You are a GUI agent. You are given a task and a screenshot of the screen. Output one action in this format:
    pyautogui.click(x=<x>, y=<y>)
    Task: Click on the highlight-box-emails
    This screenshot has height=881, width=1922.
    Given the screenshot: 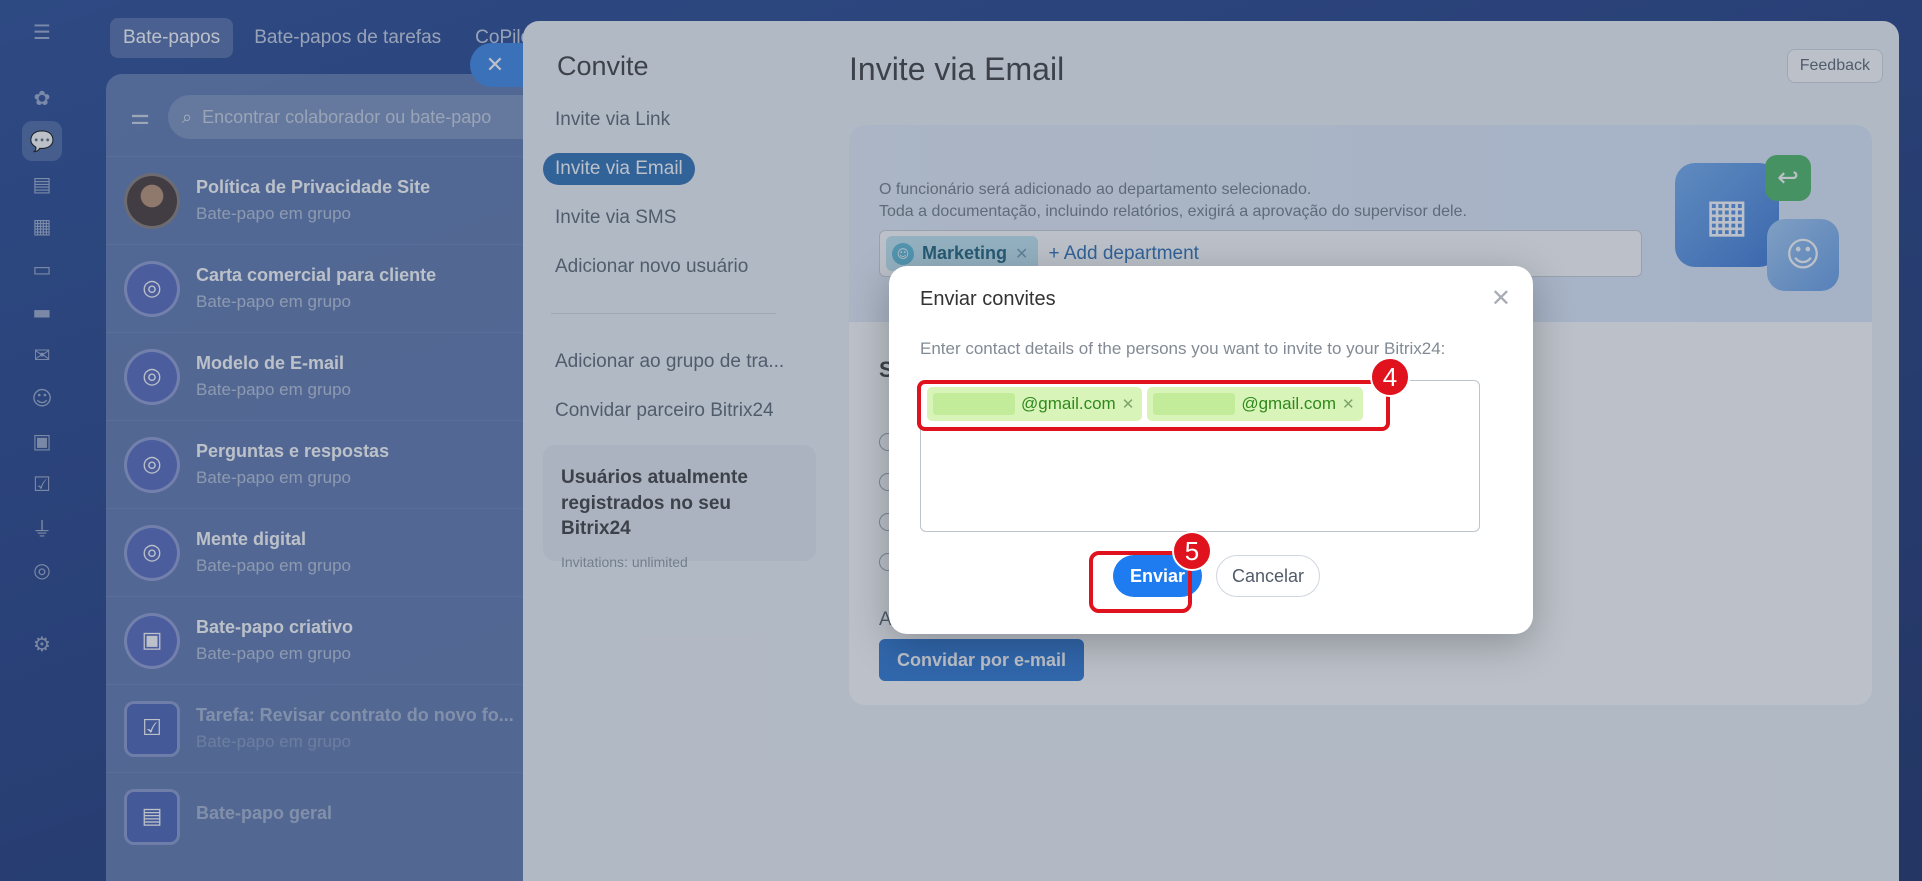 What is the action you would take?
    pyautogui.click(x=1153, y=405)
    